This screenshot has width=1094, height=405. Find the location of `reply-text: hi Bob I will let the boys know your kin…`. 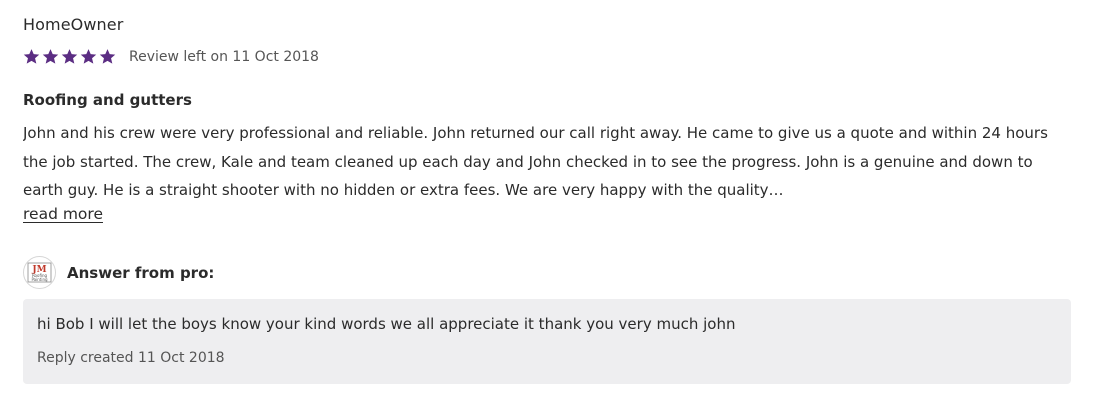

reply-text: hi Bob I will let the boys know your kin… is located at coordinates (386, 324).